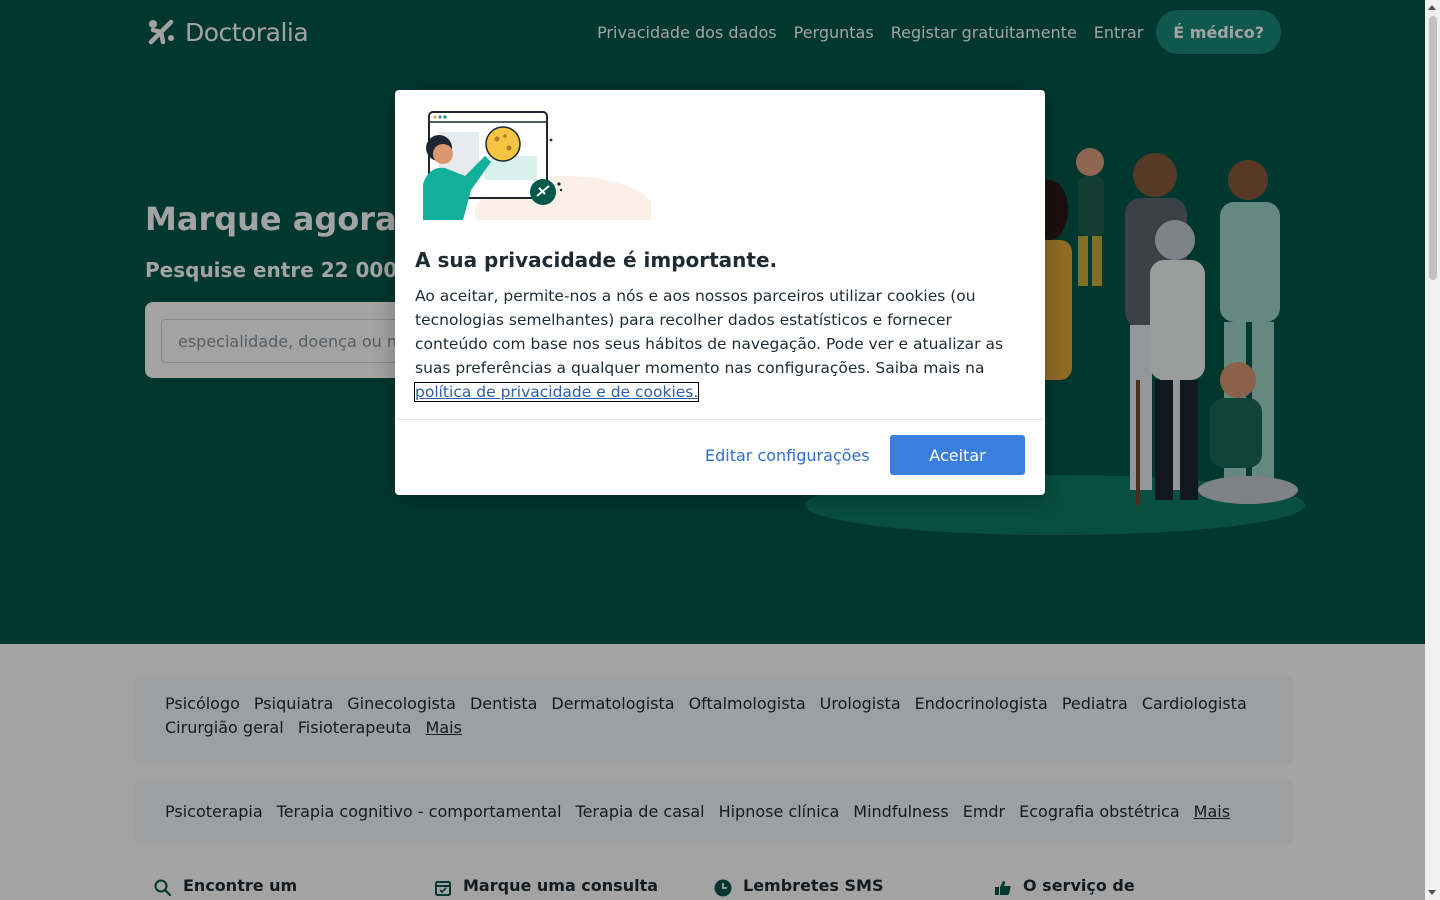  I want to click on scroll-down-arrow-icon, so click(1432, 892).